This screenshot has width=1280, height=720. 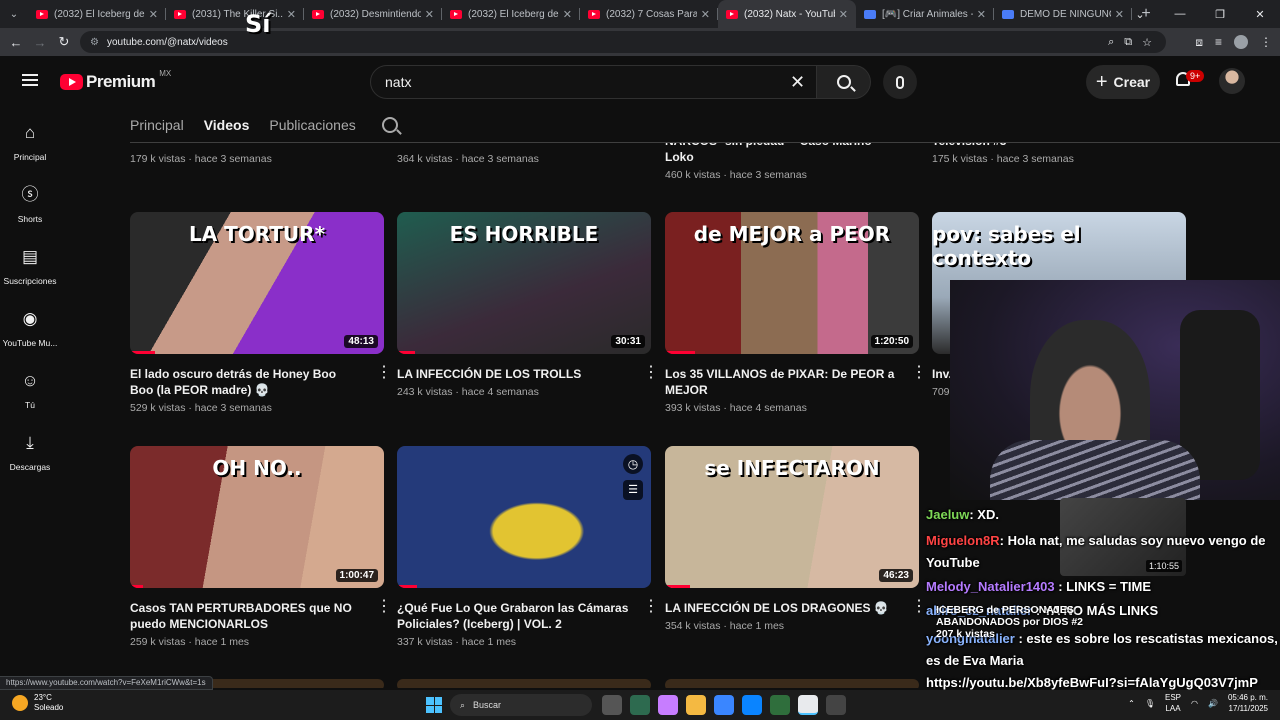 I want to click on clear-search-icon: ✕, so click(x=797, y=82).